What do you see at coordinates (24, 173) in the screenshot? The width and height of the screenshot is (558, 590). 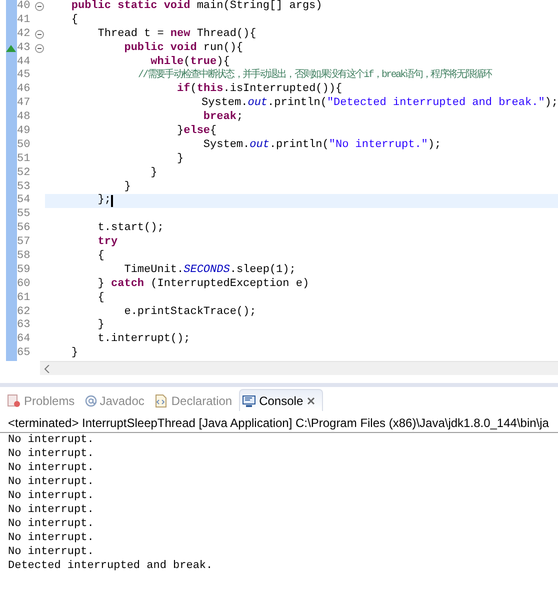 I see `line-number: 52` at bounding box center [24, 173].